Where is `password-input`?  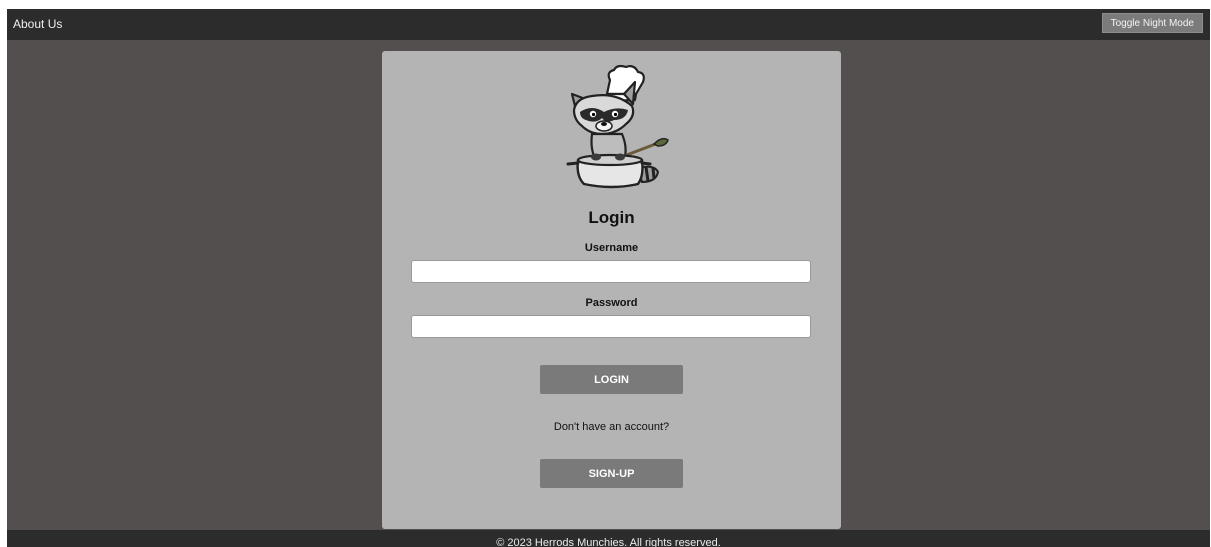 password-input is located at coordinates (611, 326).